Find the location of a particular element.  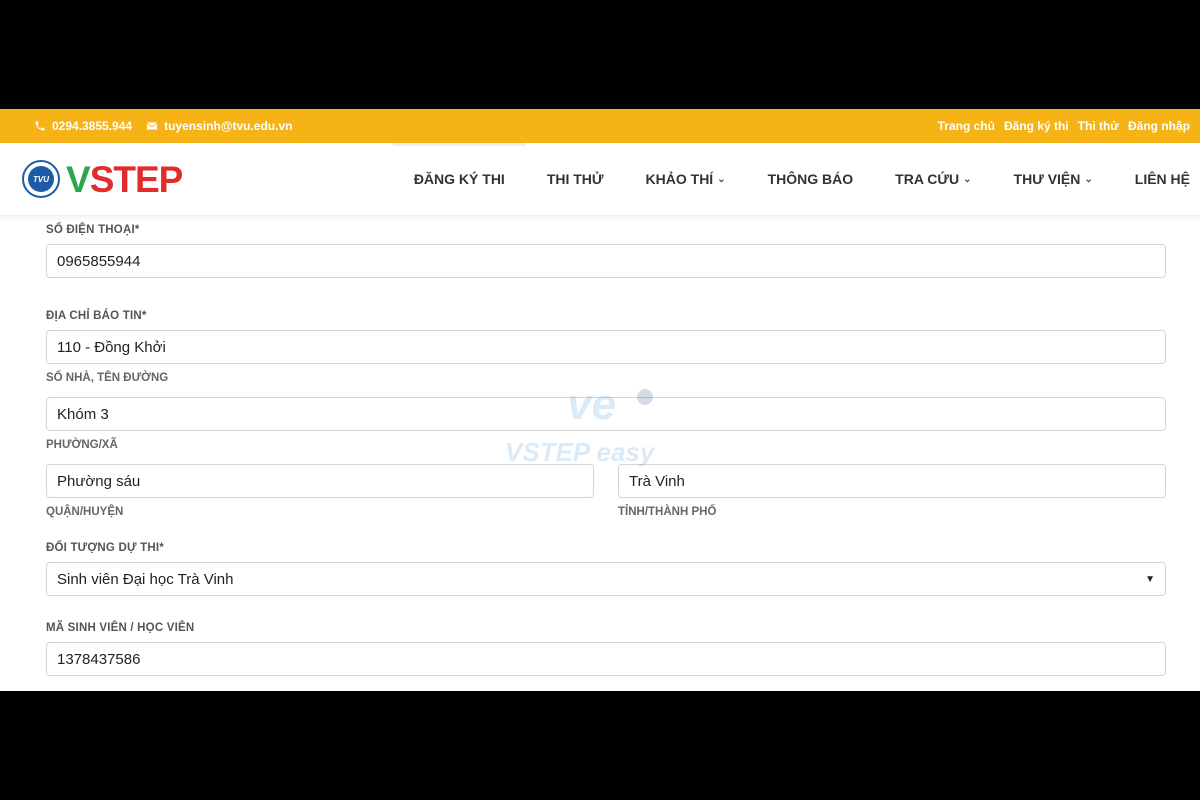

brand-wordmark: VSTEP is located at coordinates (125, 179).